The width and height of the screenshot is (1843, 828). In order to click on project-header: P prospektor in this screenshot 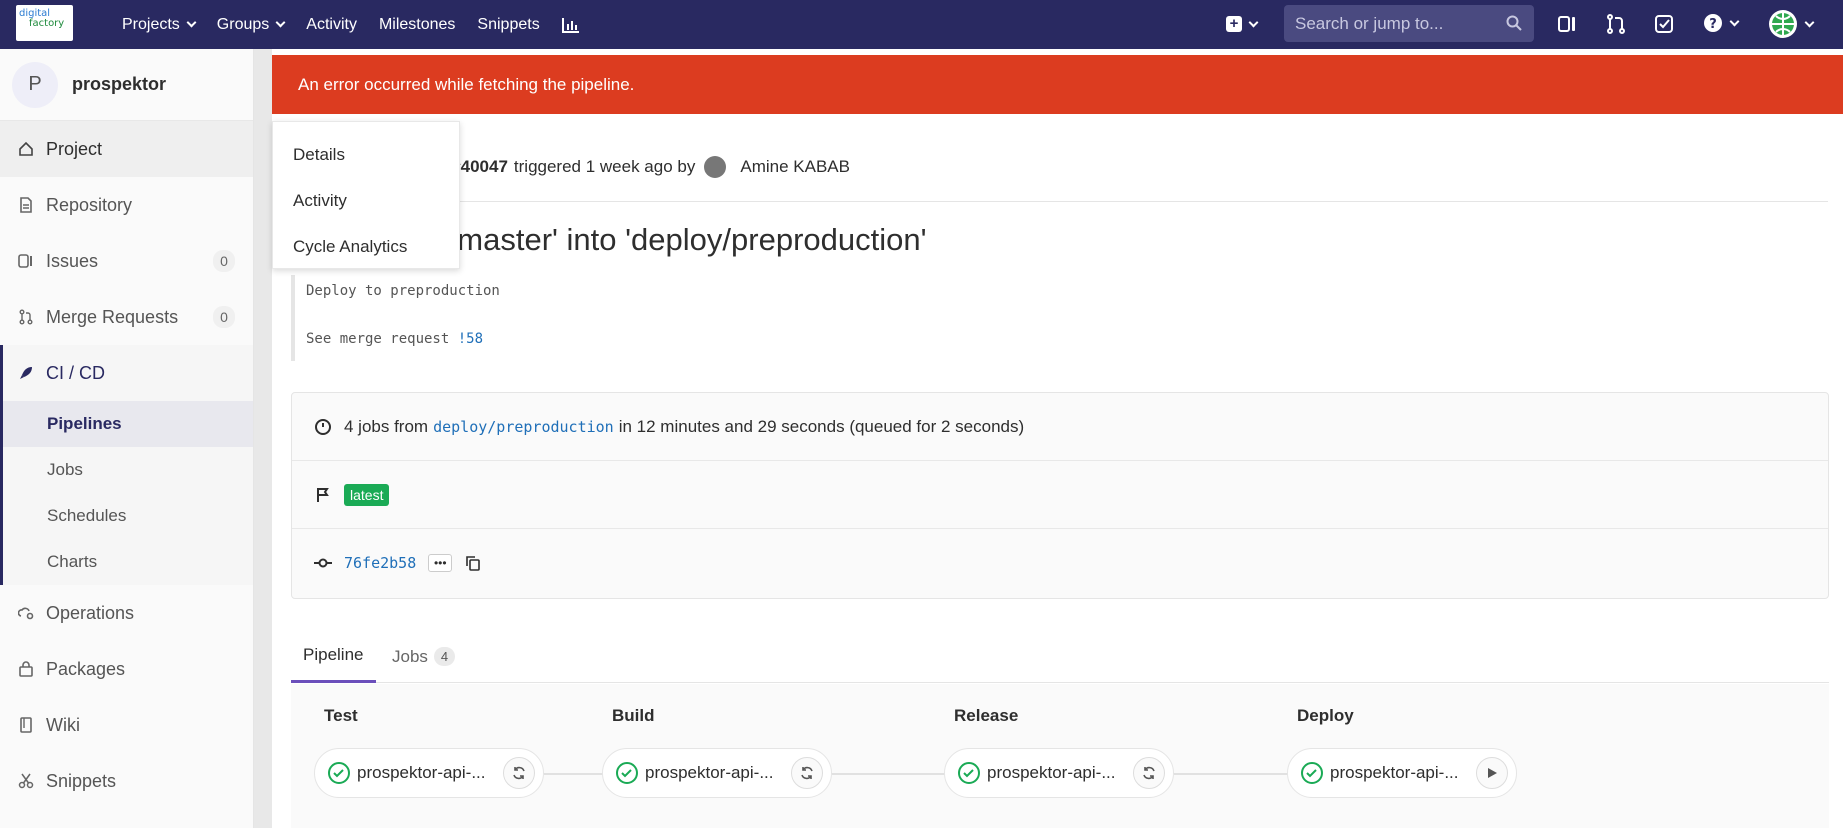, I will do `click(126, 85)`.